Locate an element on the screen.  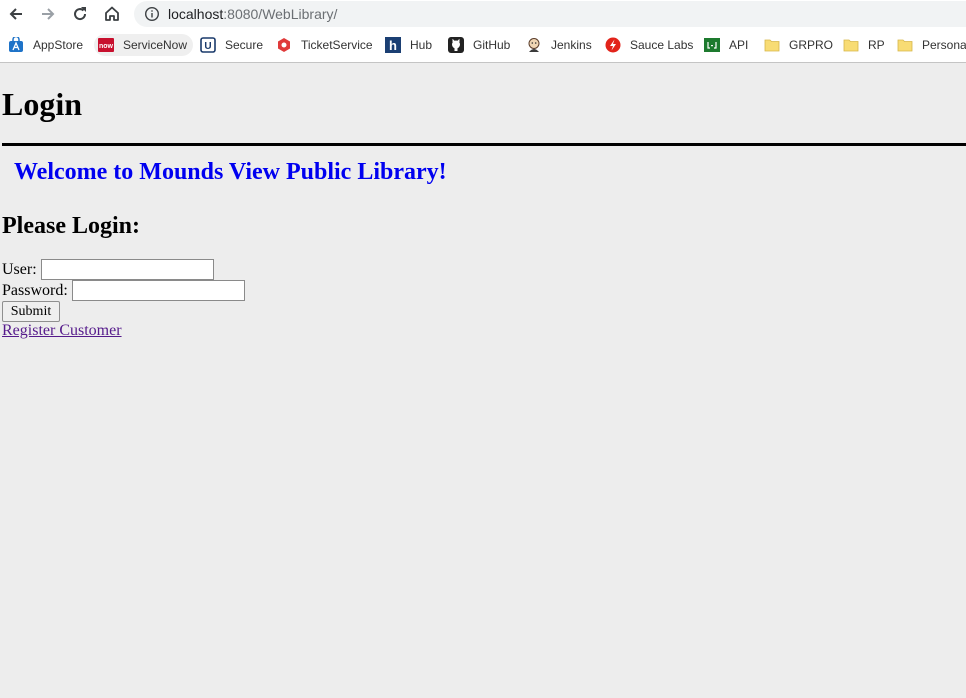
password-input is located at coordinates (158, 290).